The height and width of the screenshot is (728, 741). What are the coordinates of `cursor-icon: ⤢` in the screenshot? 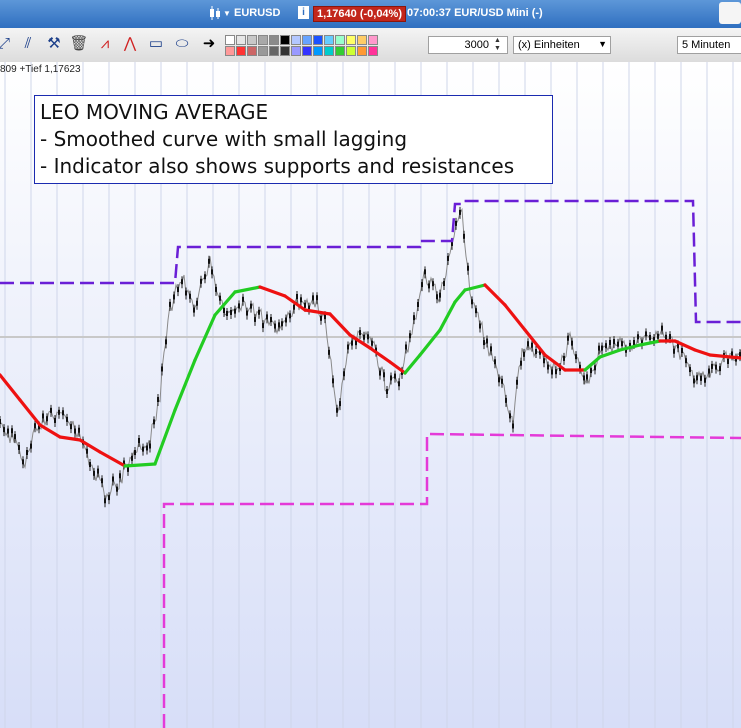 It's located at (7, 44).